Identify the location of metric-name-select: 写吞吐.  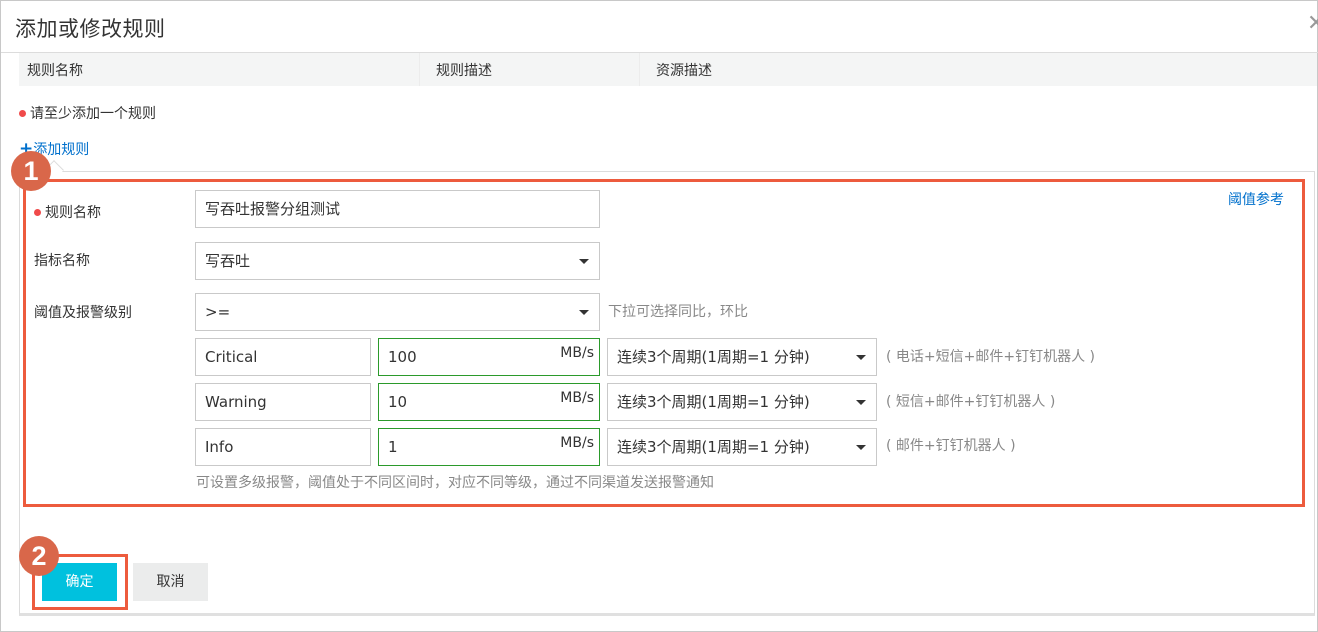
(397, 261).